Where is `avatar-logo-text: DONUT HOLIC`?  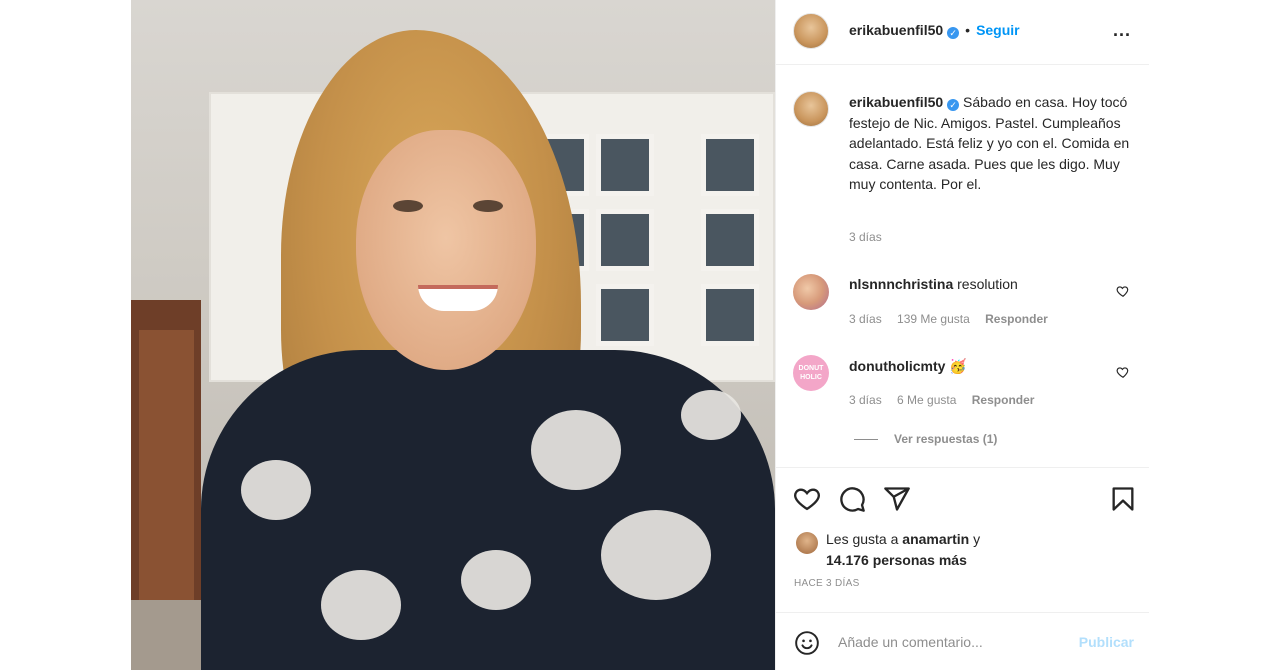
avatar-logo-text: DONUT HOLIC is located at coordinates (811, 373).